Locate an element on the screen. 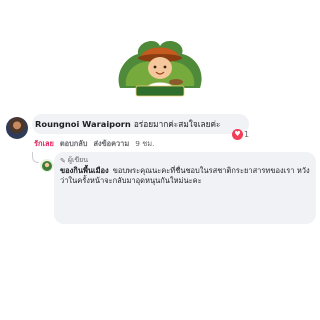  like-button: รักเลย is located at coordinates (44, 144).